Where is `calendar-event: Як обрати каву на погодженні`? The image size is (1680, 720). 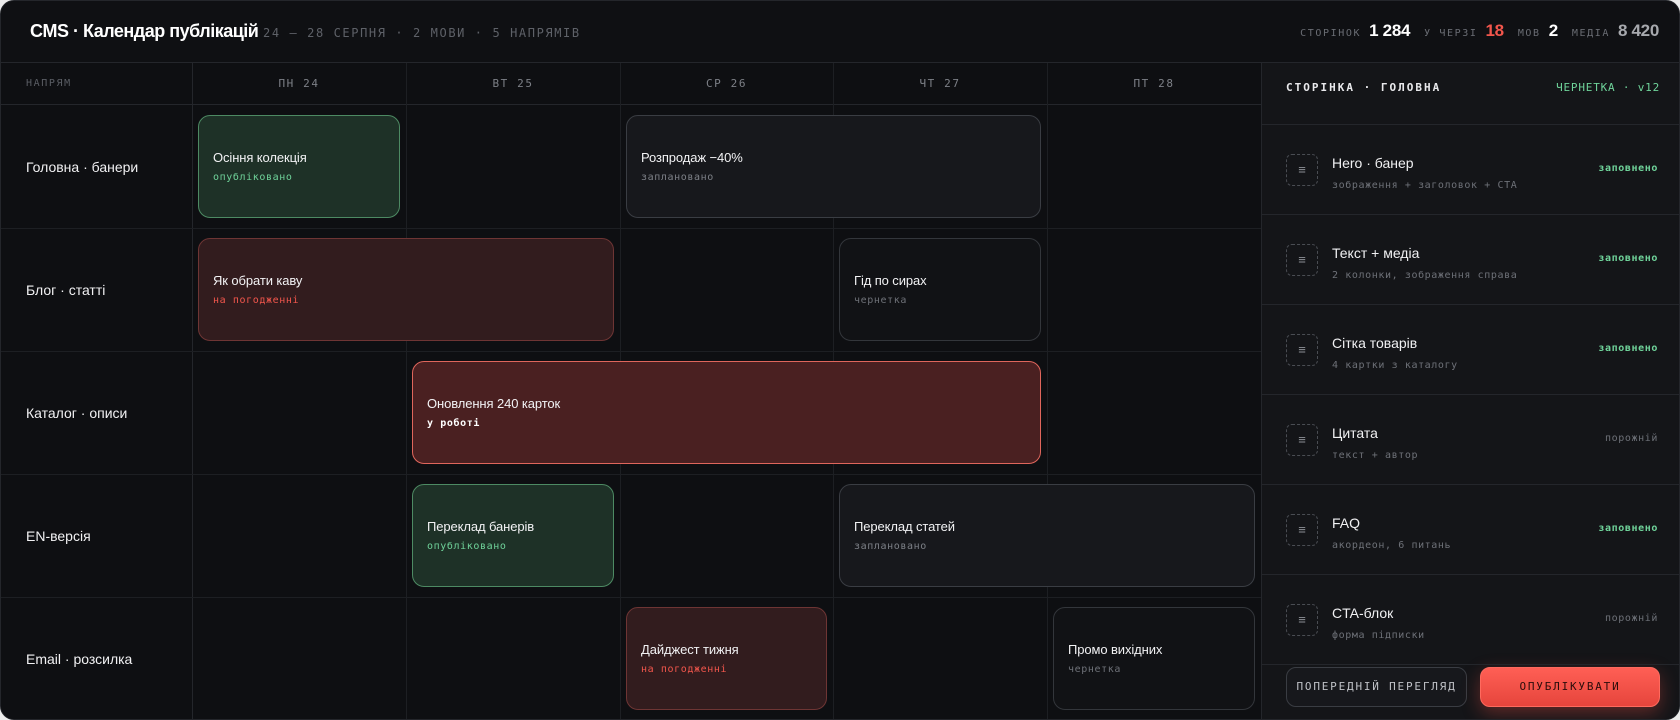
calendar-event: Як обрати каву на погодженні is located at coordinates (406, 289).